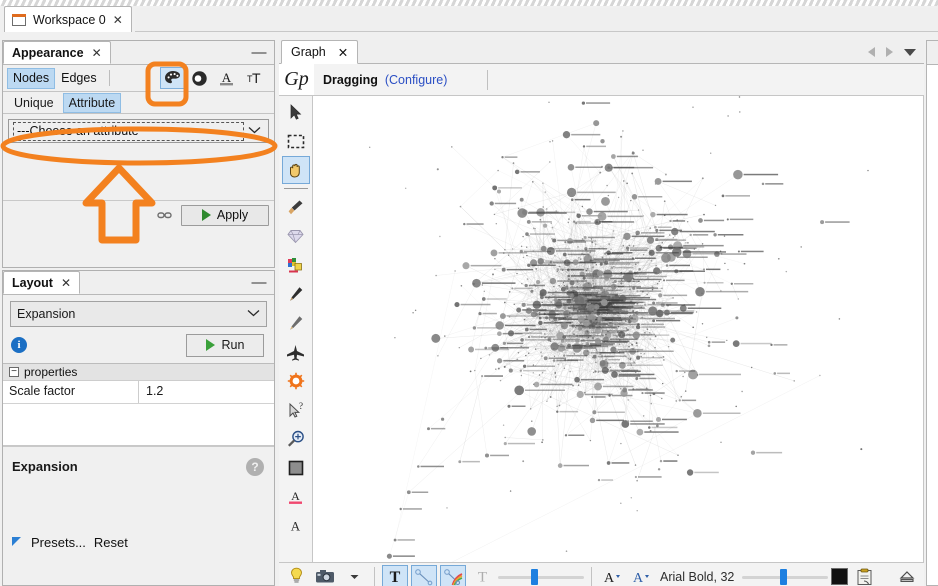  I want to click on font-edge-icon: A, so click(641, 575).